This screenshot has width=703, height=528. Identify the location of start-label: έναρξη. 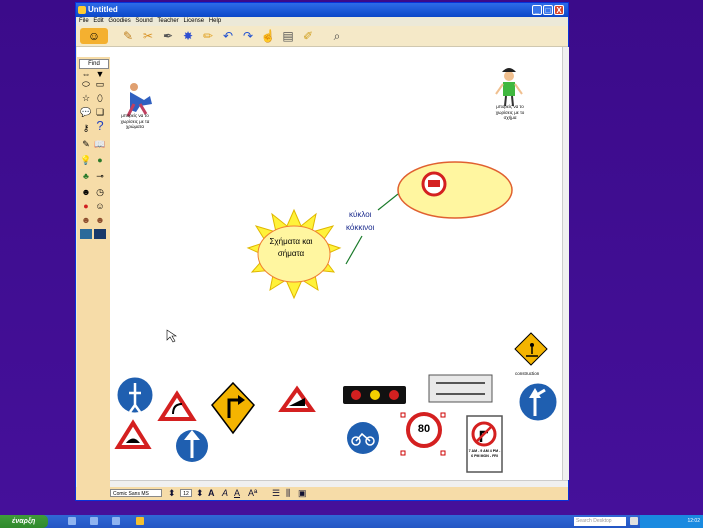
(24, 521).